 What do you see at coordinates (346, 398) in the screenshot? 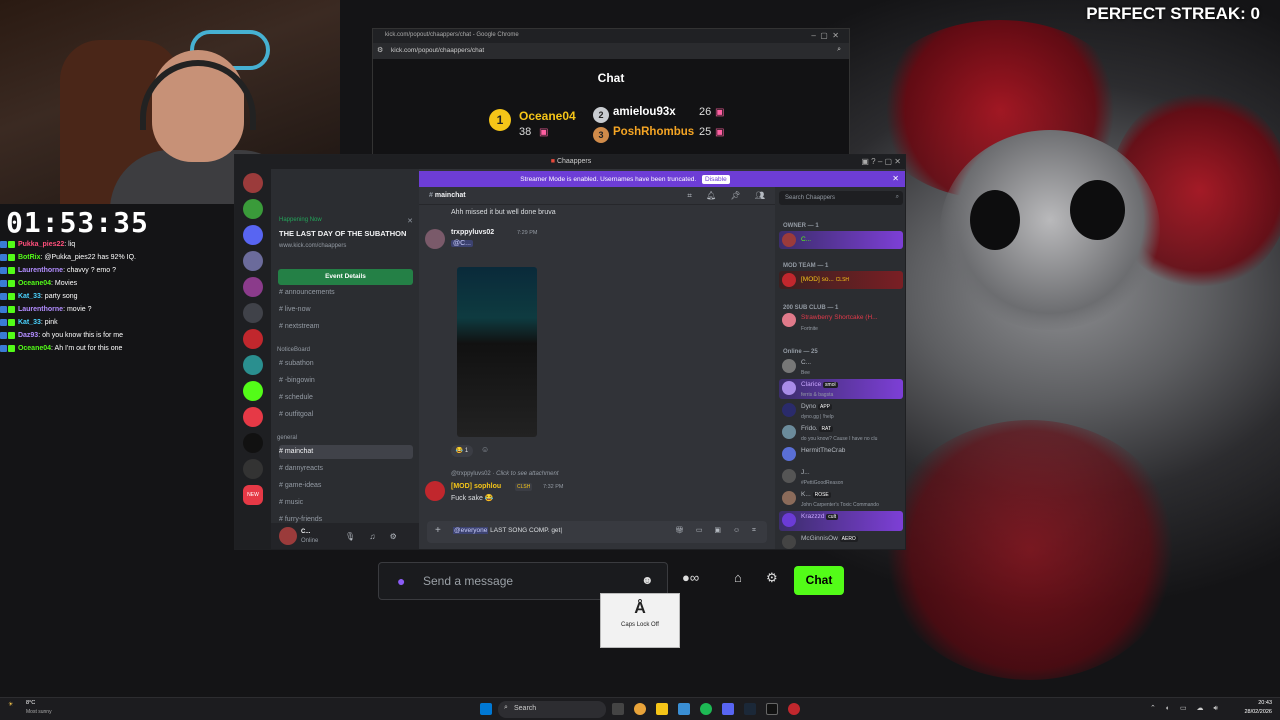
I see `channel-schedule: # schedule` at bounding box center [346, 398].